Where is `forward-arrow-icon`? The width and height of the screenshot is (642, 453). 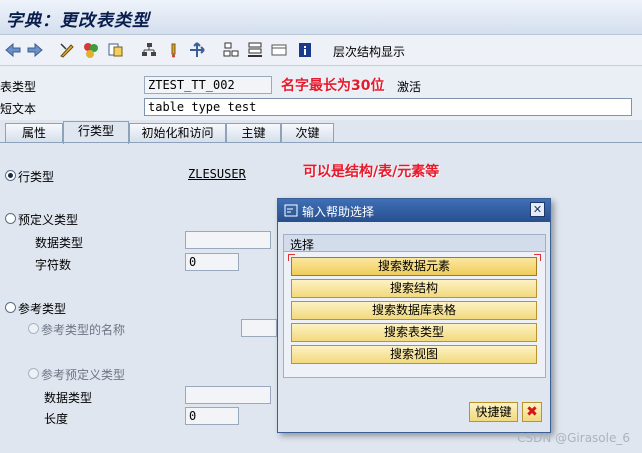
forward-arrow-icon is located at coordinates (35, 50).